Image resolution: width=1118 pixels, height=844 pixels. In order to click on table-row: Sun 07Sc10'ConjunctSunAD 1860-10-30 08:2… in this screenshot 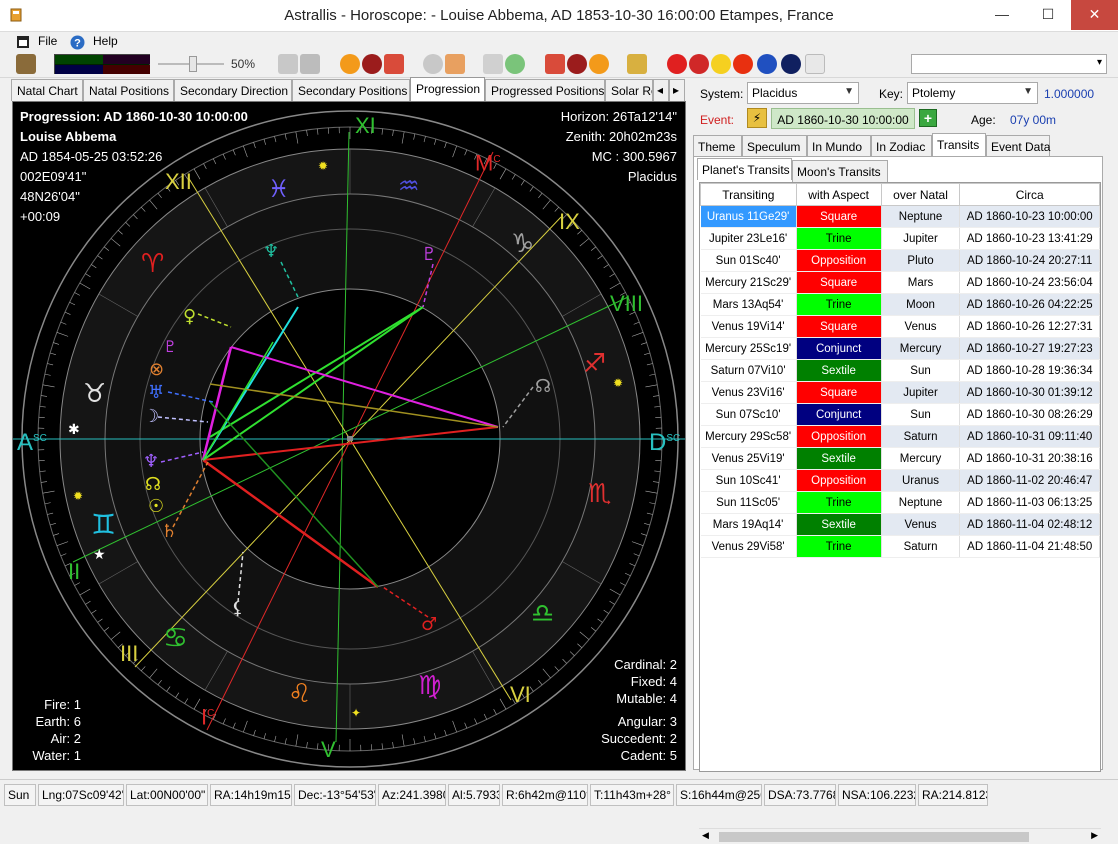, I will do `click(900, 415)`.